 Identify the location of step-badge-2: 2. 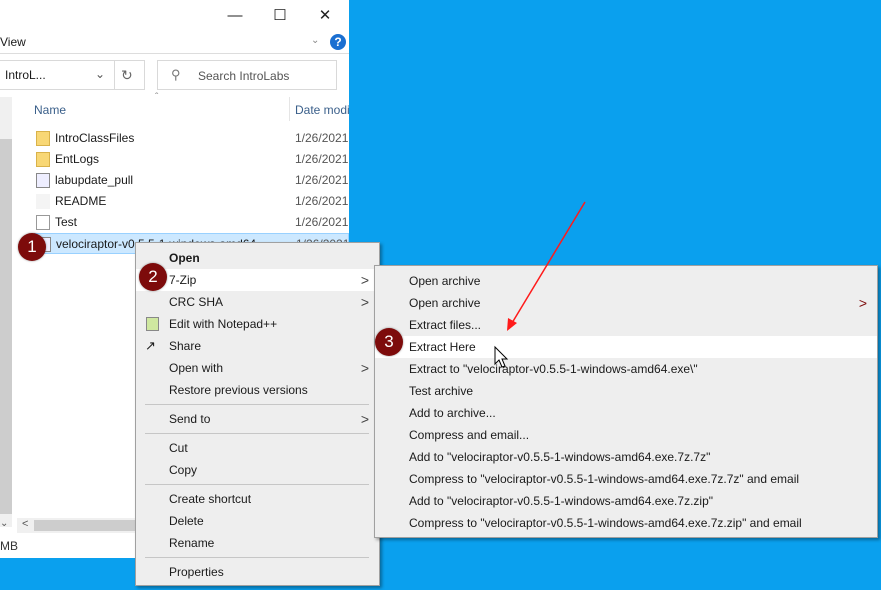
(153, 277).